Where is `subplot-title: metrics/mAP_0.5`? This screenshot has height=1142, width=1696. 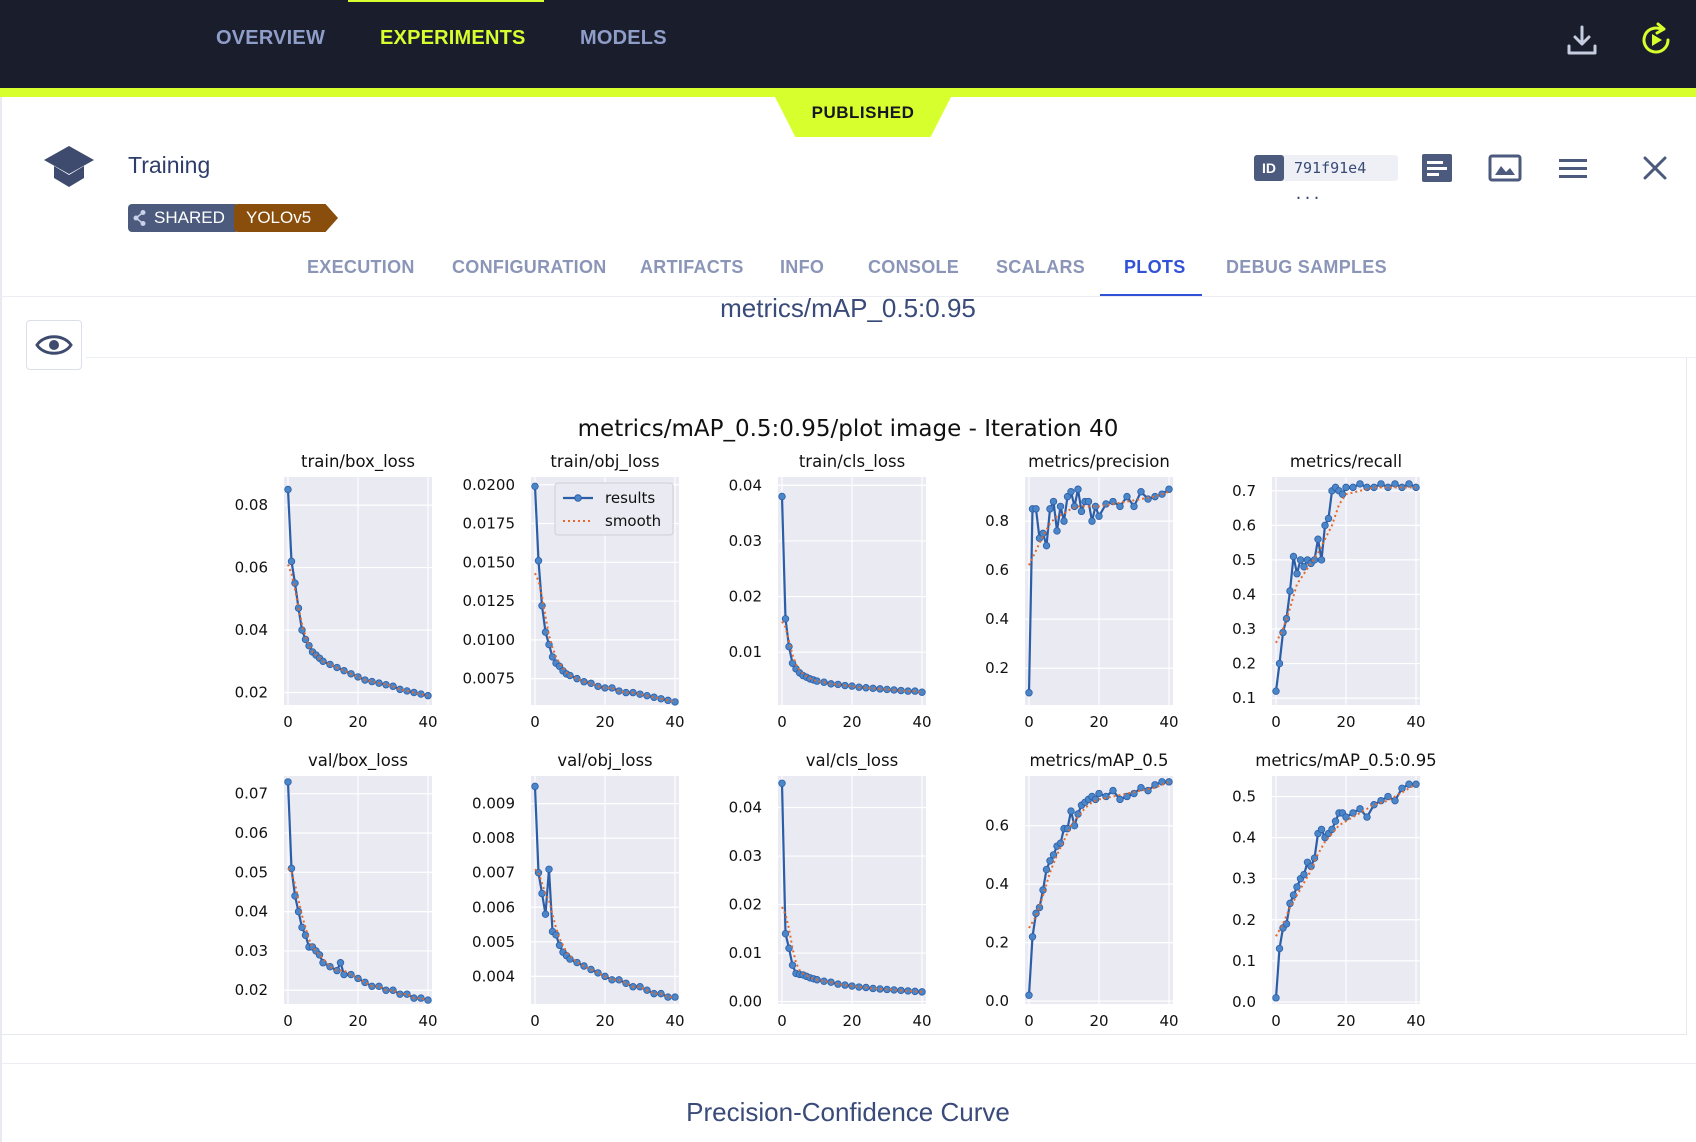 subplot-title: metrics/mAP_0.5 is located at coordinates (1098, 761).